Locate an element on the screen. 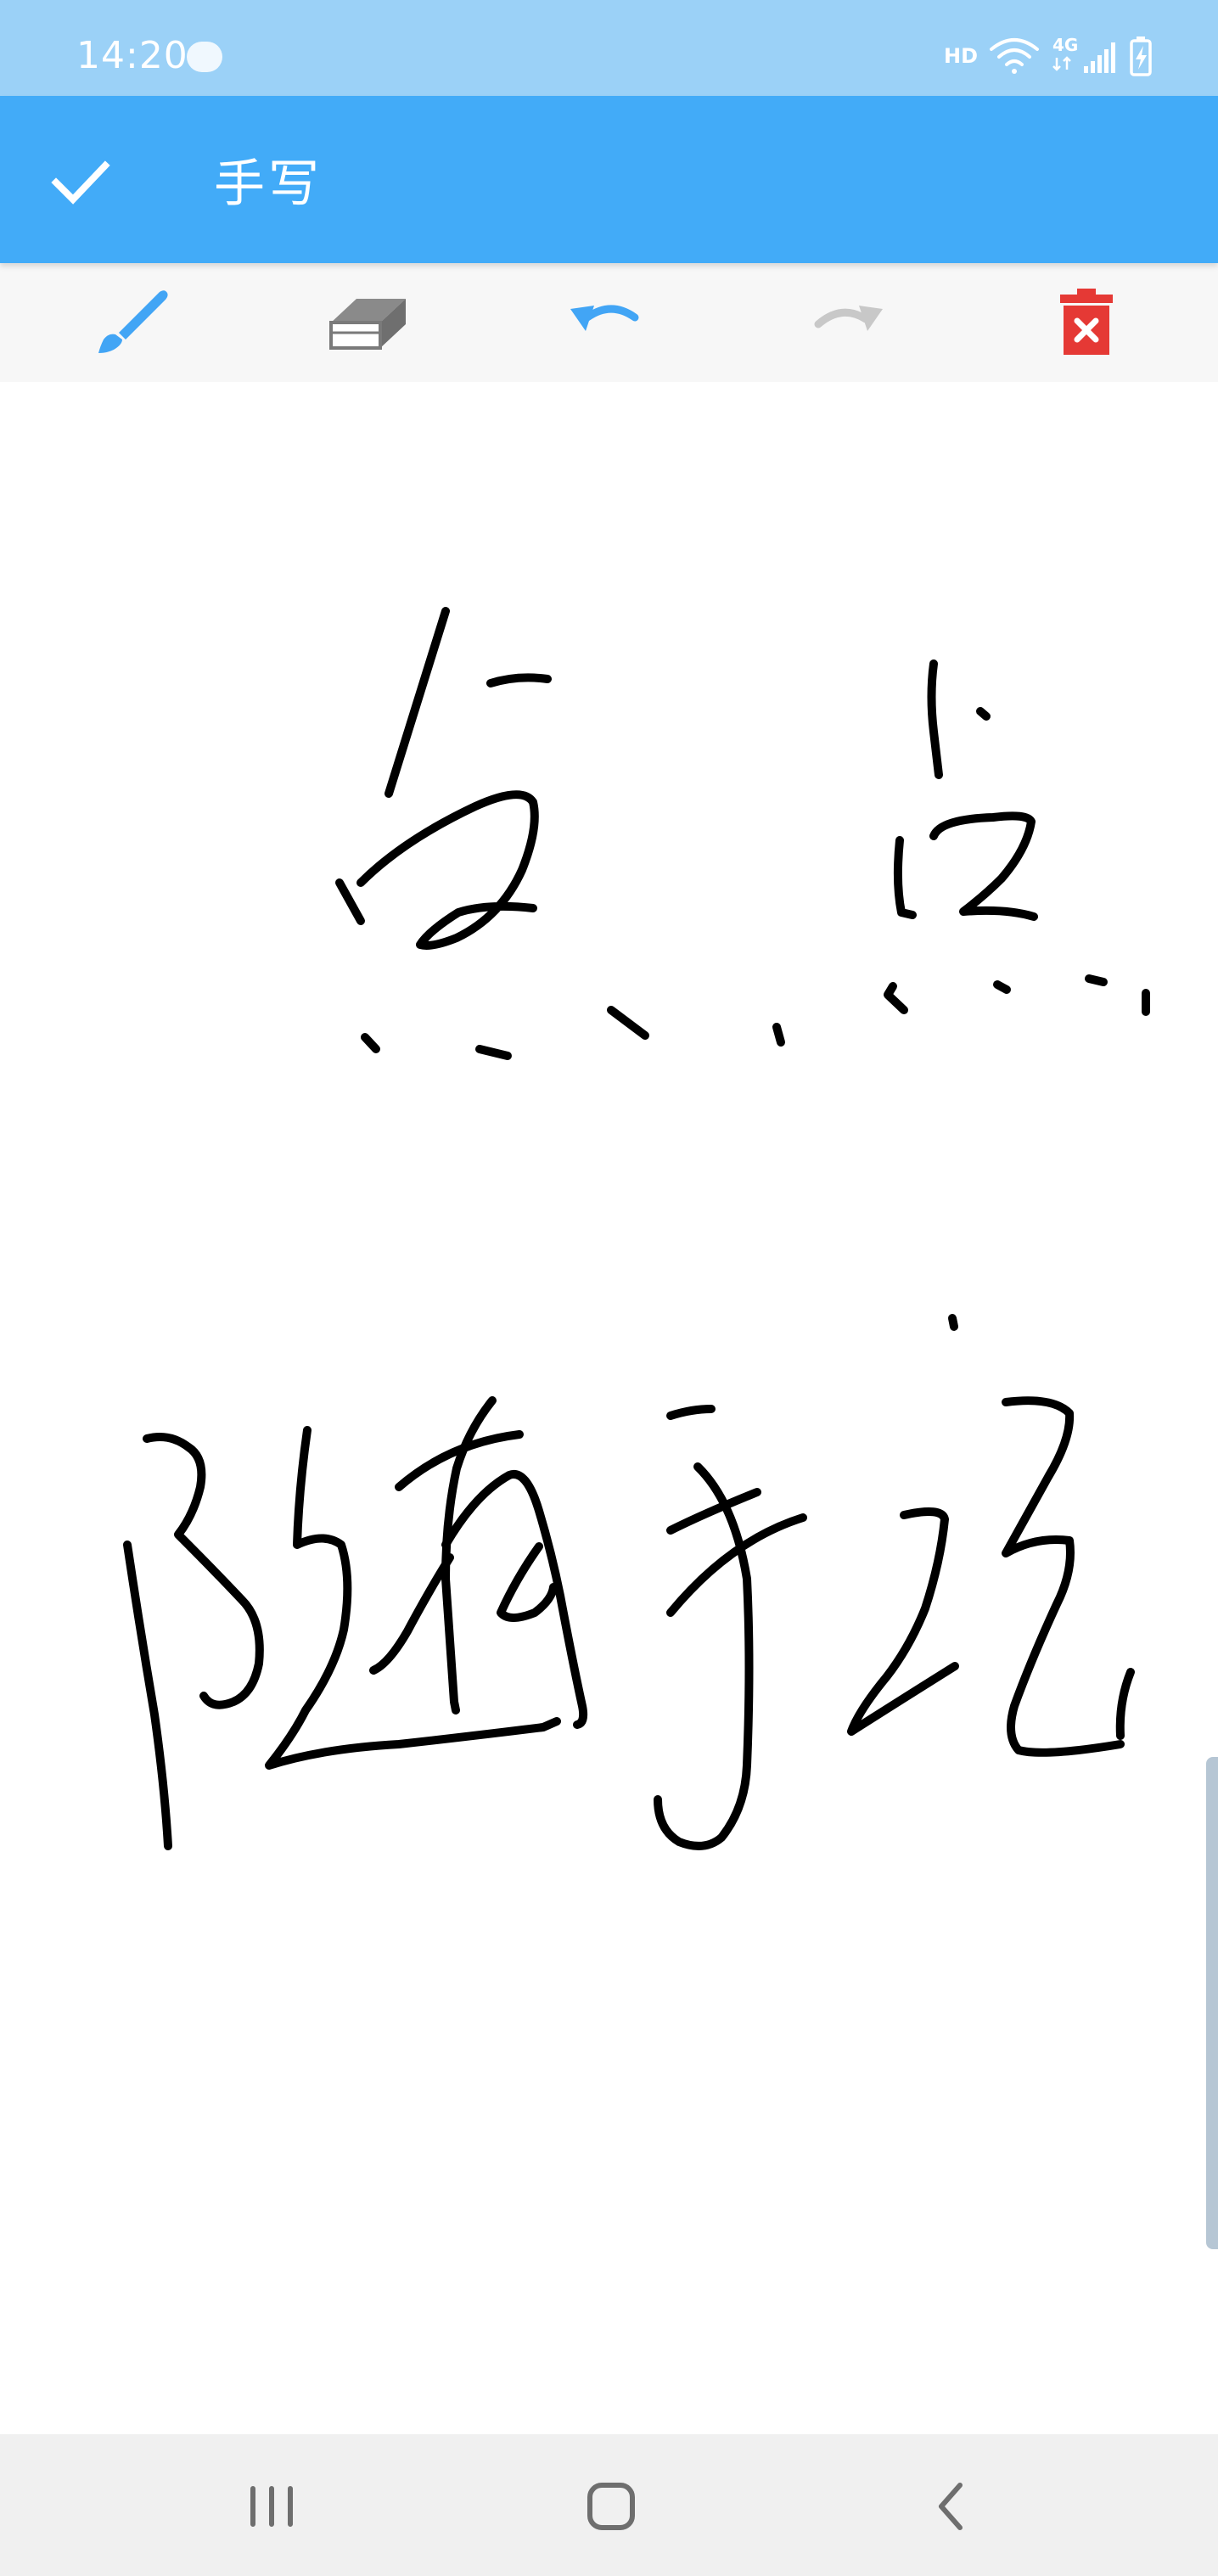 The image size is (1218, 2576). redo-icon is located at coordinates (848, 318).